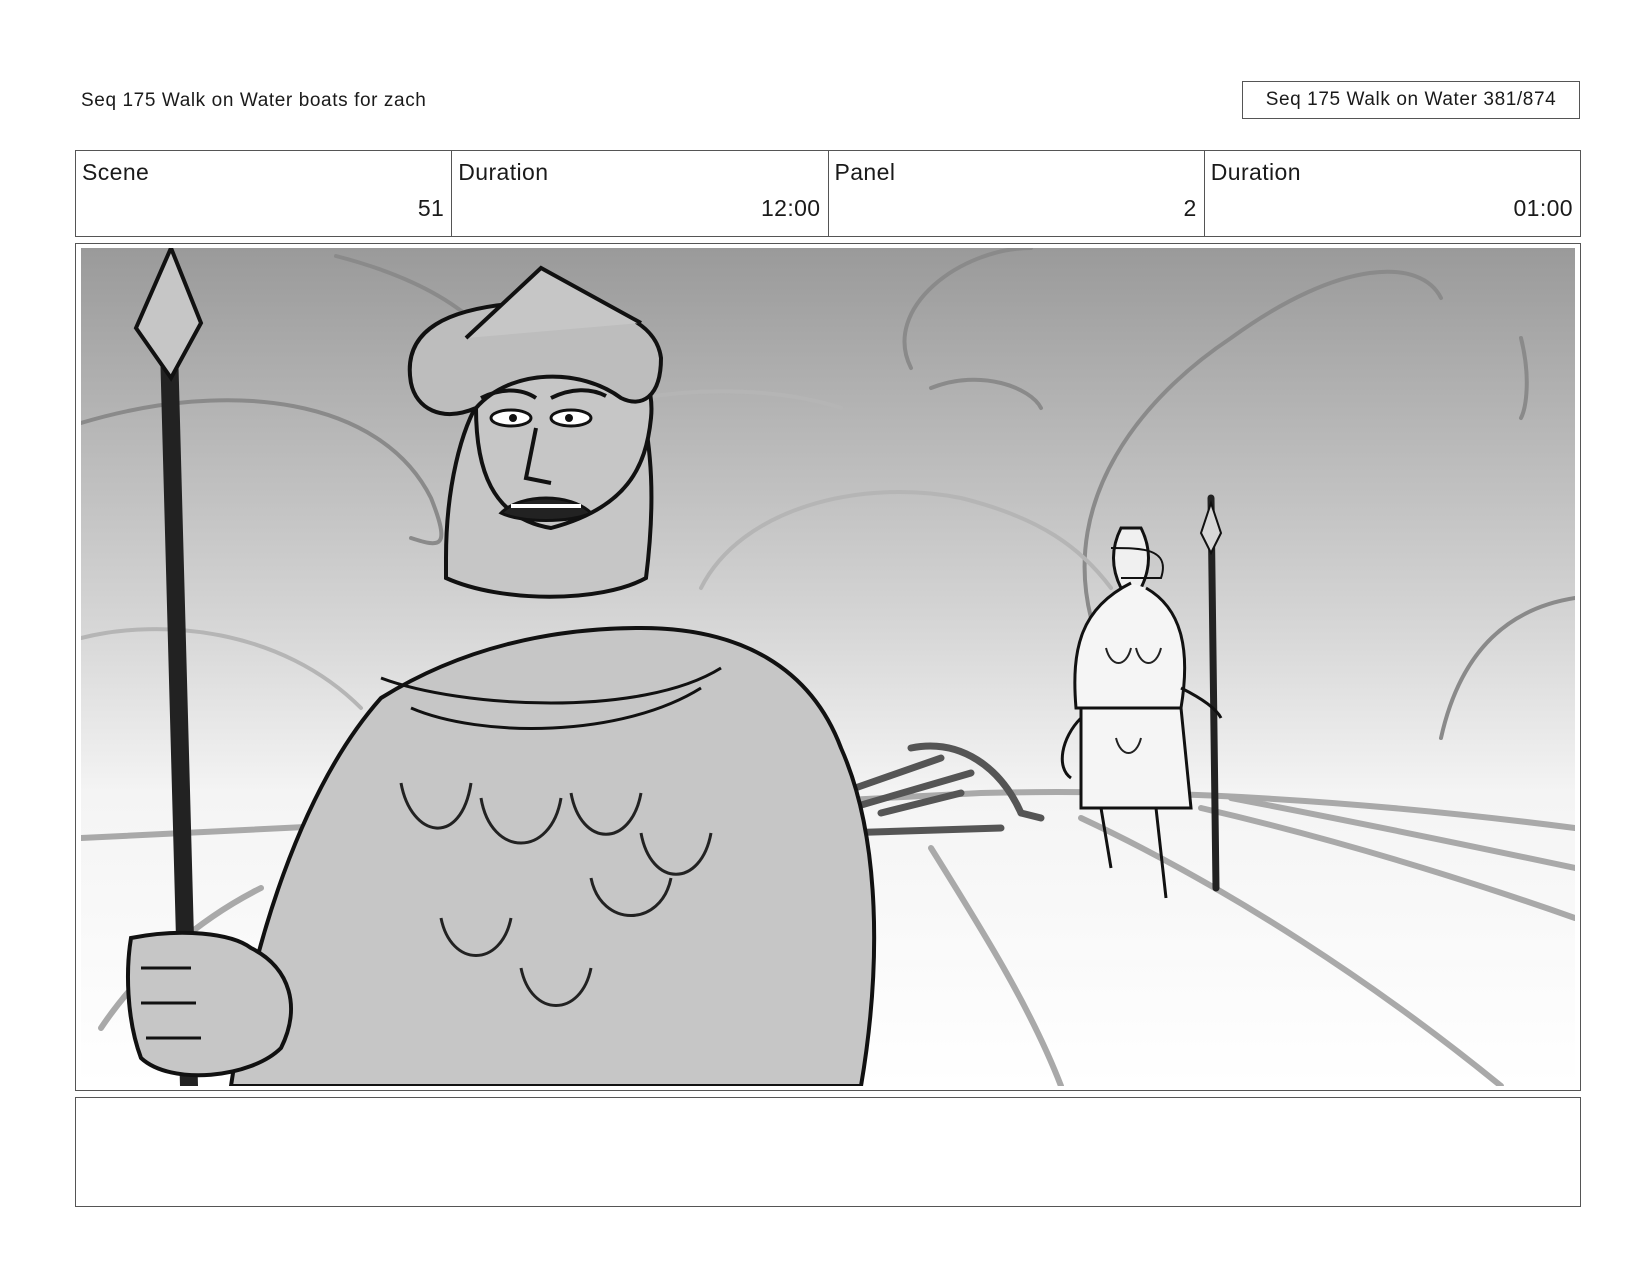 The image size is (1650, 1275). Describe the element at coordinates (116, 172) in the screenshot. I see `scene-label: Scene` at that location.